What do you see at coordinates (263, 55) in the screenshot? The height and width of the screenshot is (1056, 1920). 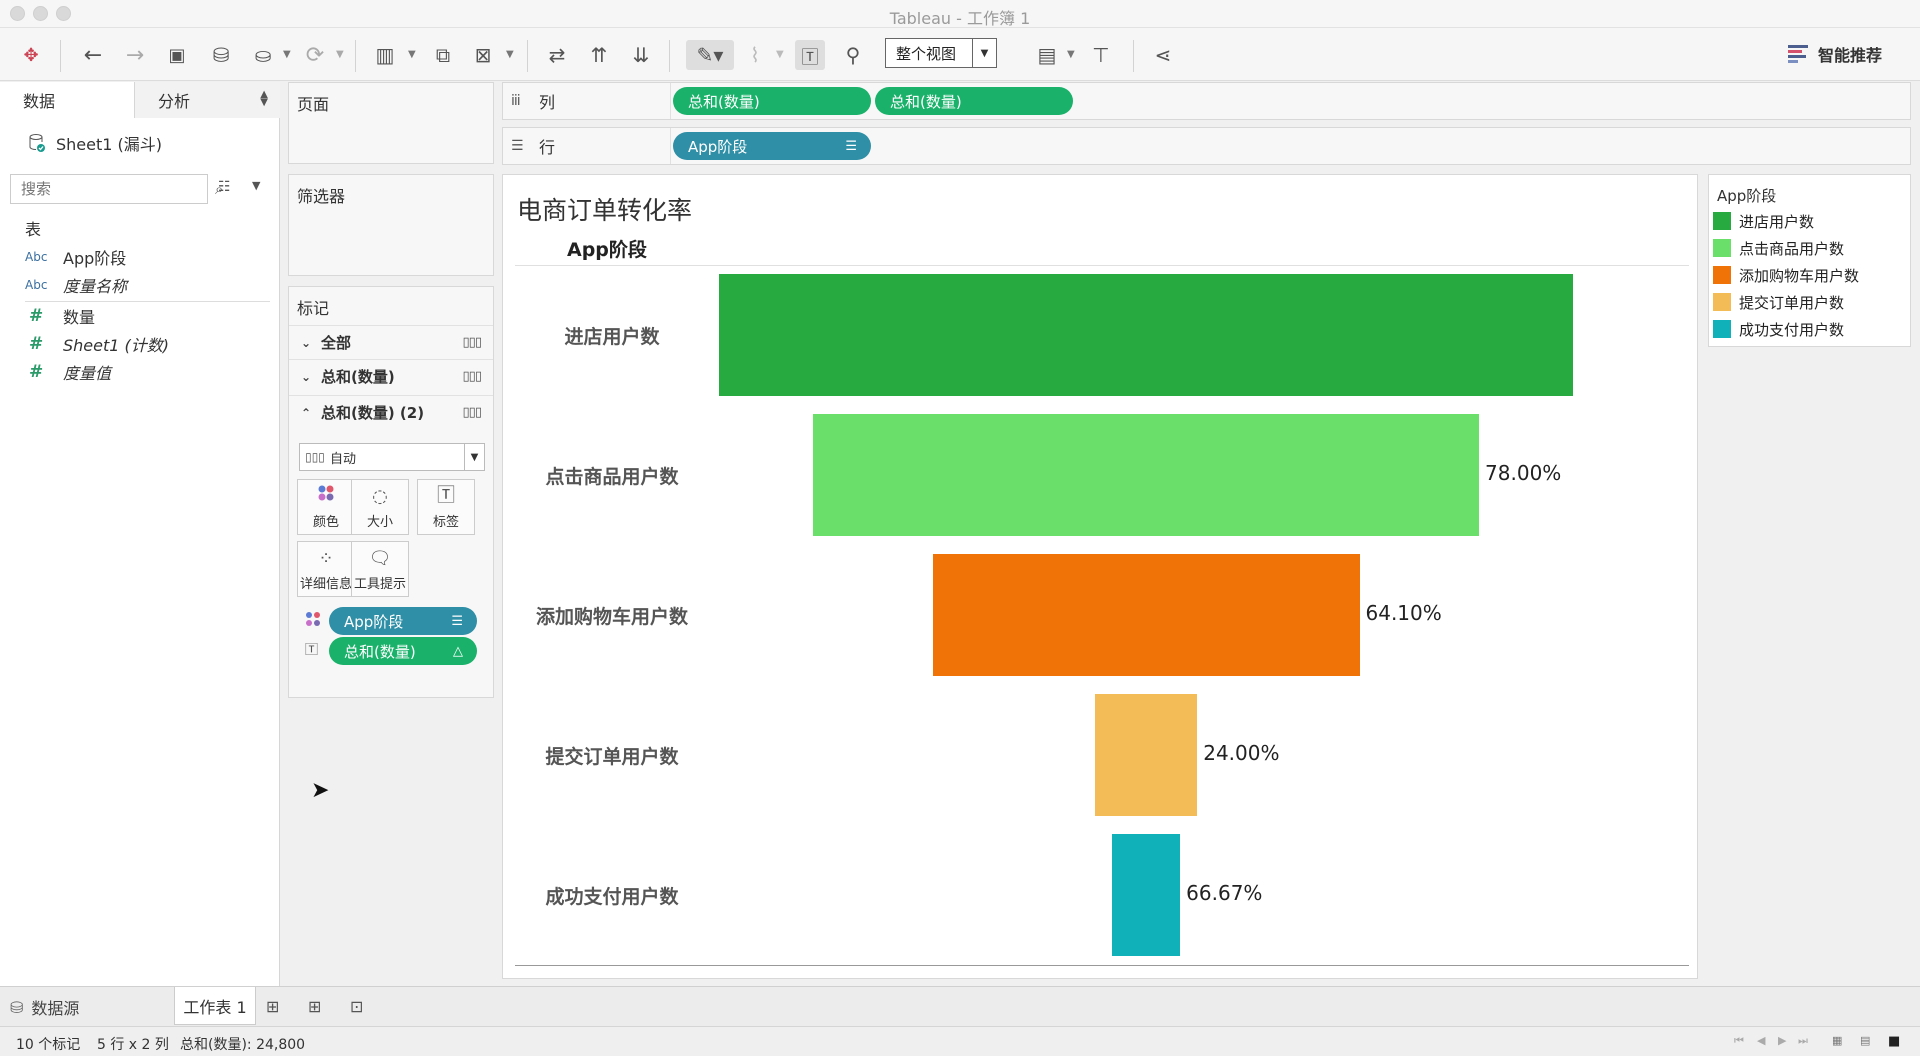 I see `pause-updates-icon: ⛀` at bounding box center [263, 55].